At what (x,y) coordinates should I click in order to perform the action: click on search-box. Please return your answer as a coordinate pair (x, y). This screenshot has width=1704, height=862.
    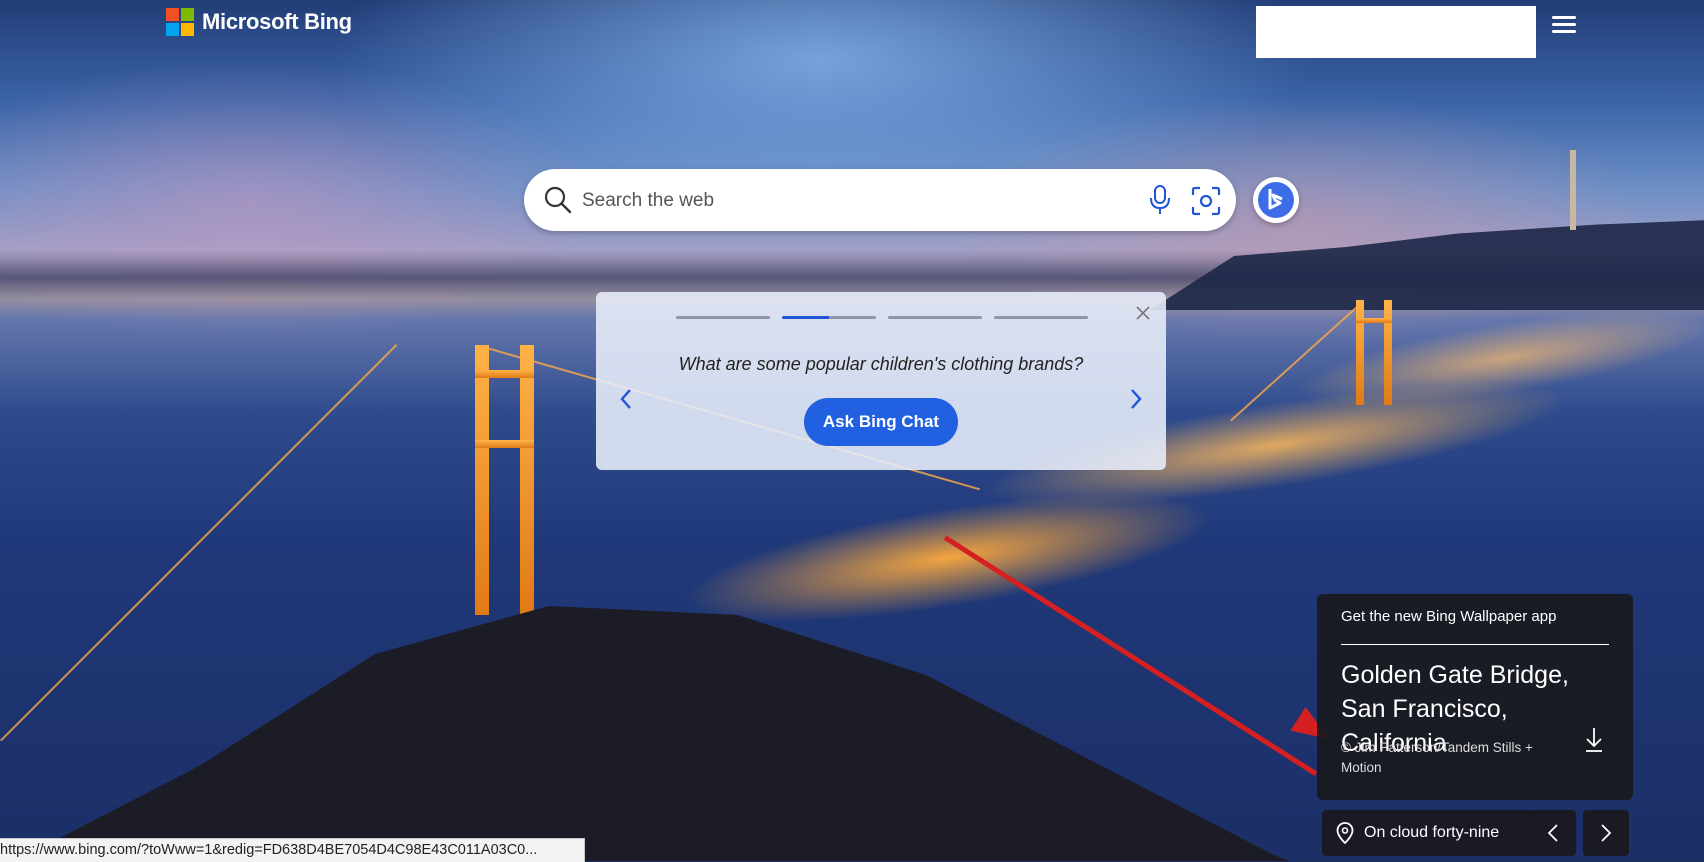
    Looking at the image, I should click on (880, 200).